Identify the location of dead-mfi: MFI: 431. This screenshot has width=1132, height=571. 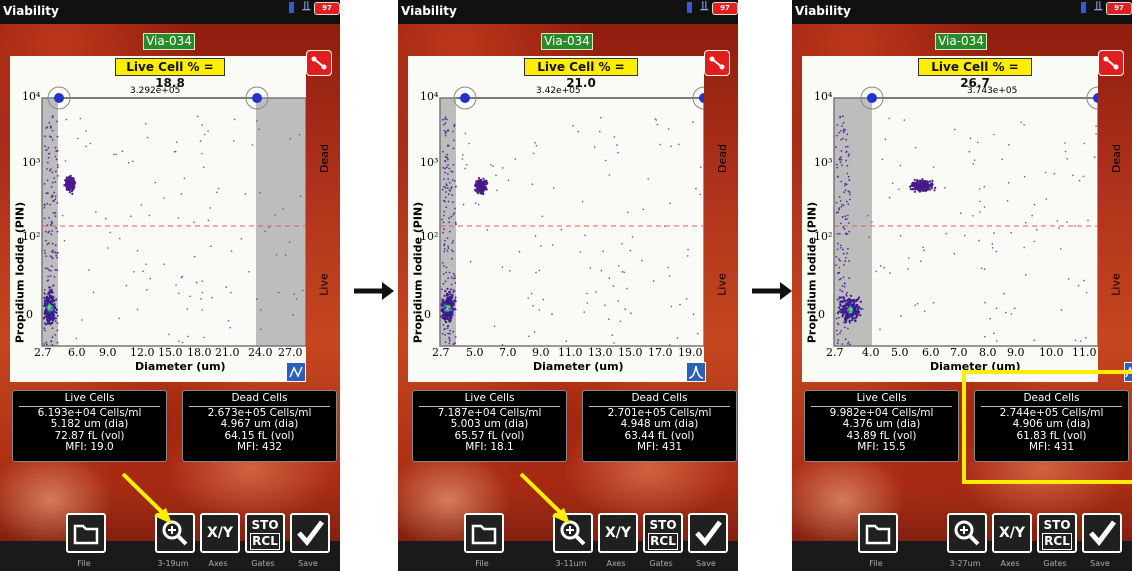
(659, 447).